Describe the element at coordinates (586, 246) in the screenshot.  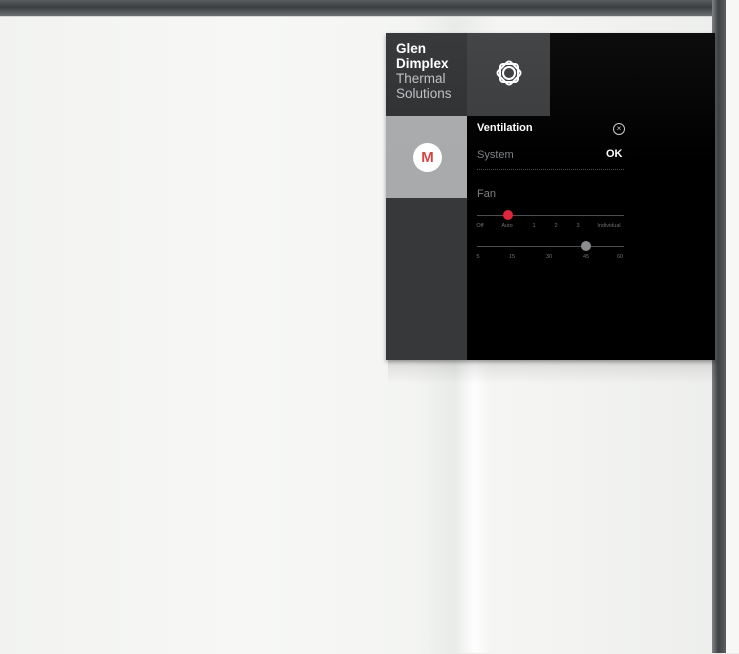
I see `fan-time-slider-knob` at that location.